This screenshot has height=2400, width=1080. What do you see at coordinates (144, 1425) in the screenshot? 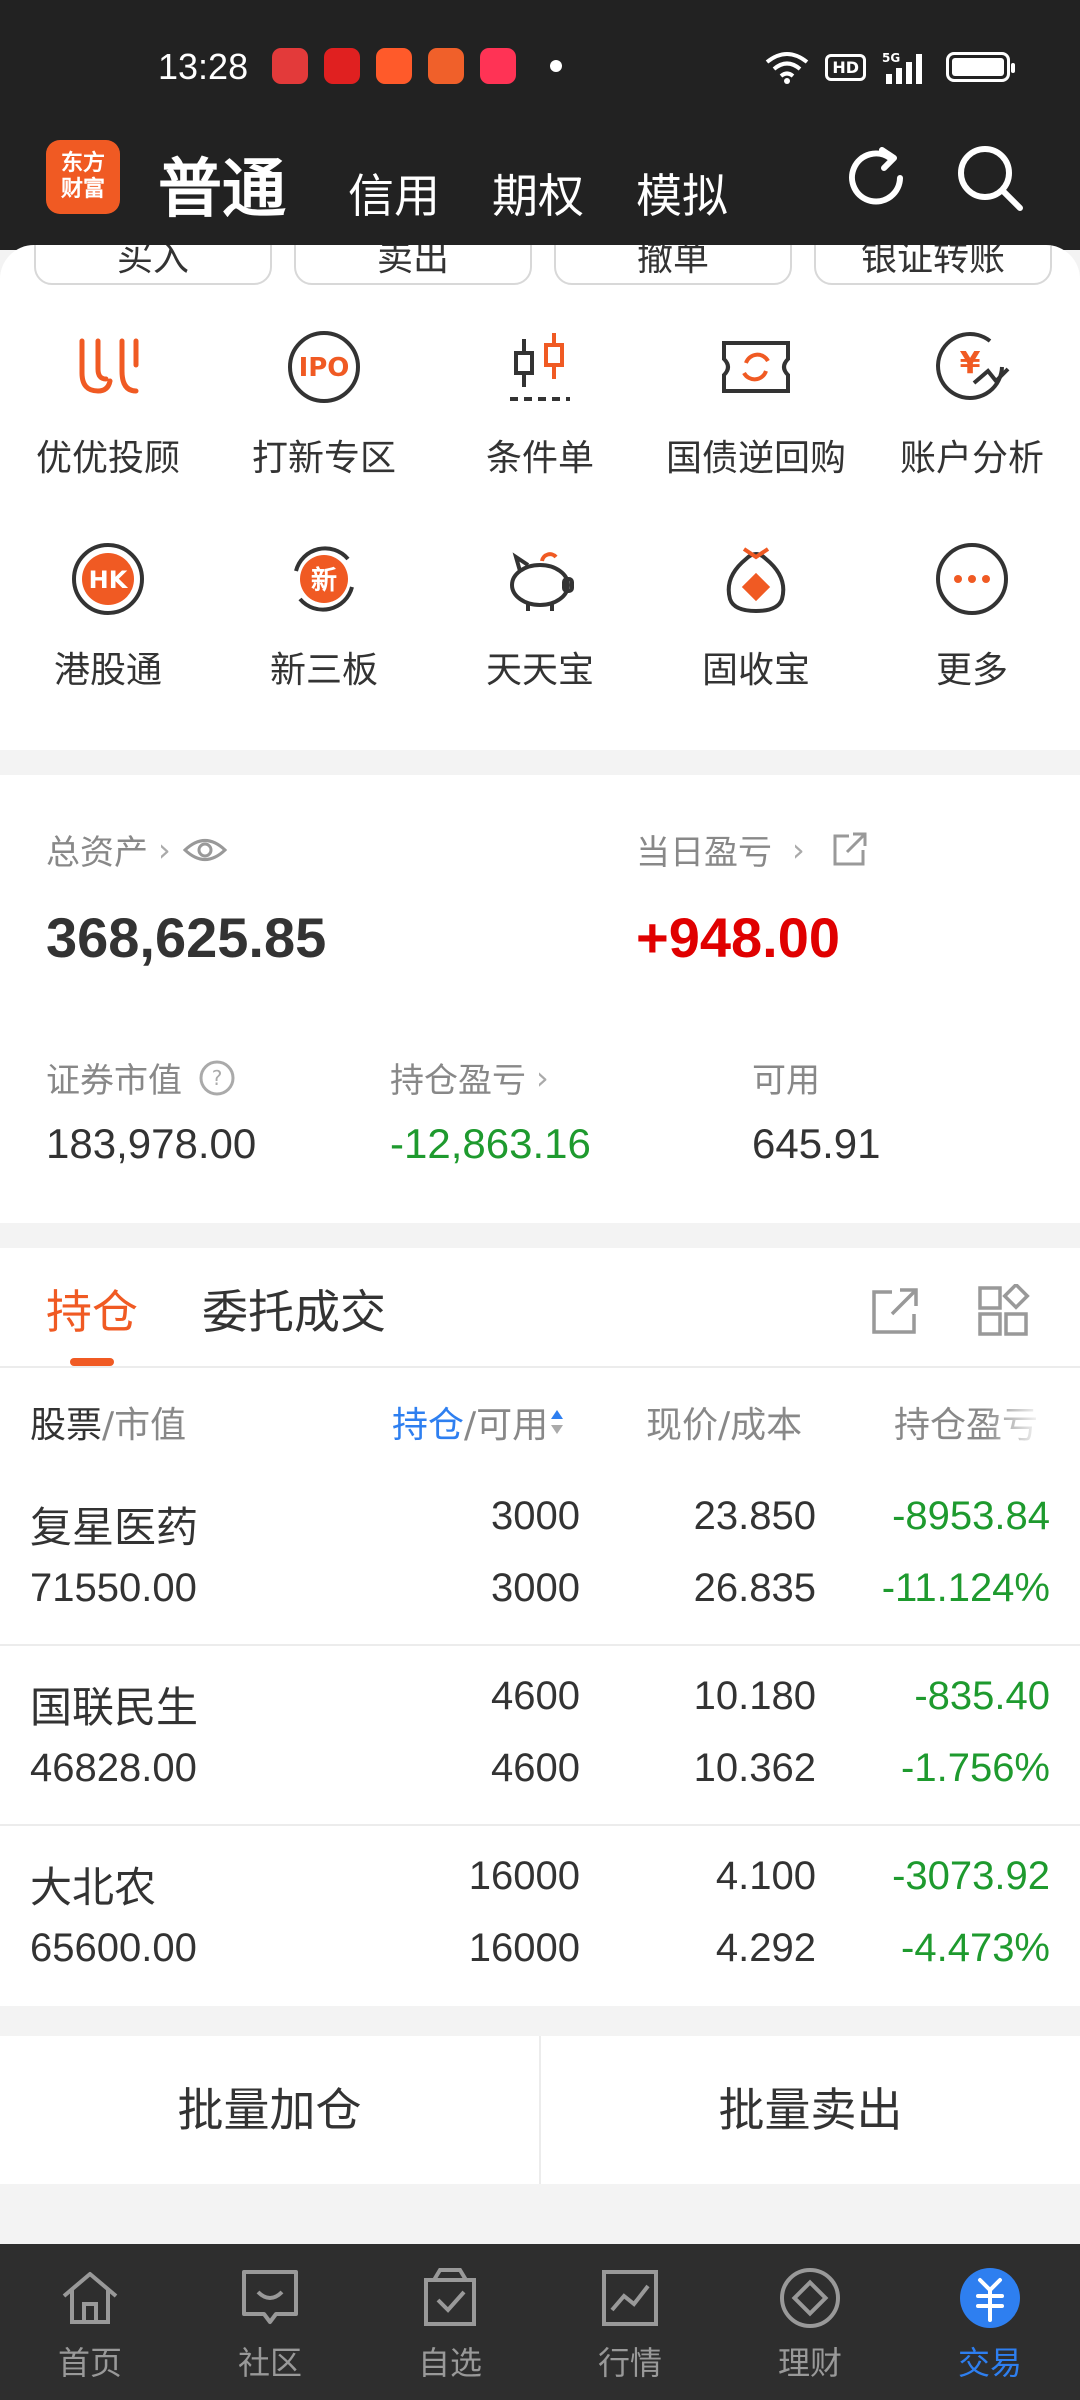
I see `col-market: /市值` at bounding box center [144, 1425].